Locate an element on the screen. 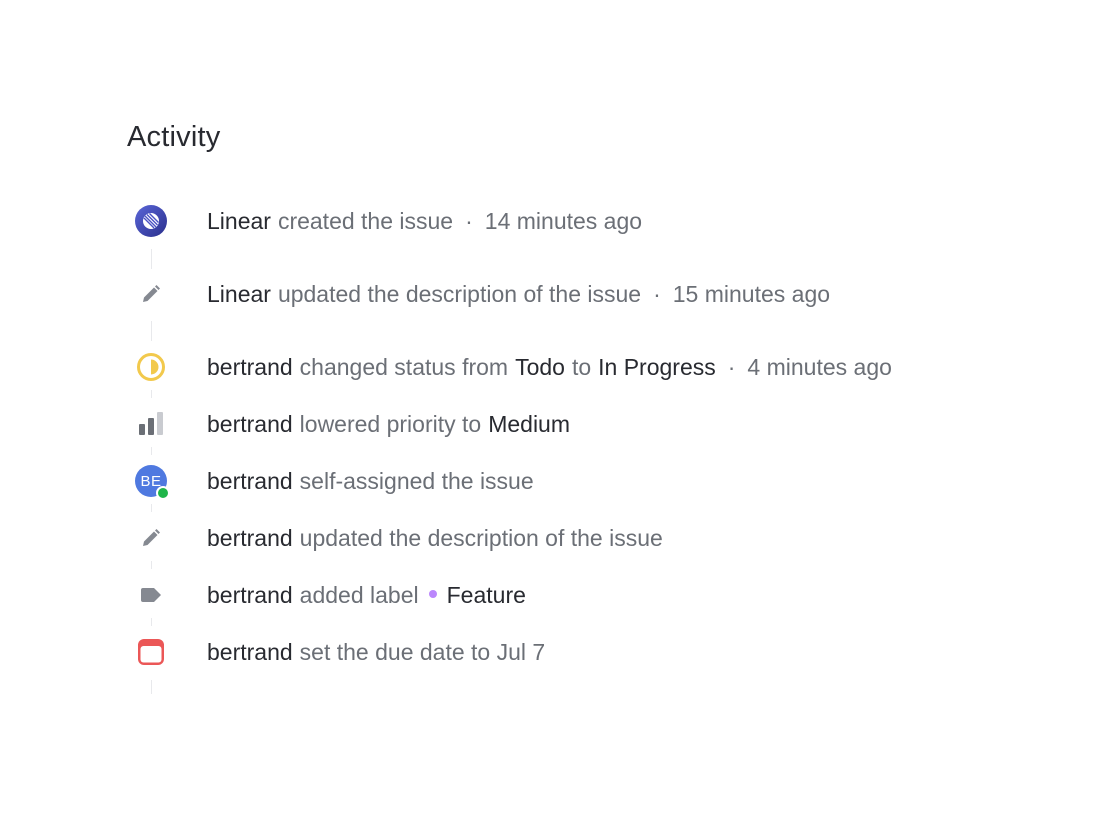  activity-item: BE bertrand self-assigned the issue is located at coordinates (547, 481).